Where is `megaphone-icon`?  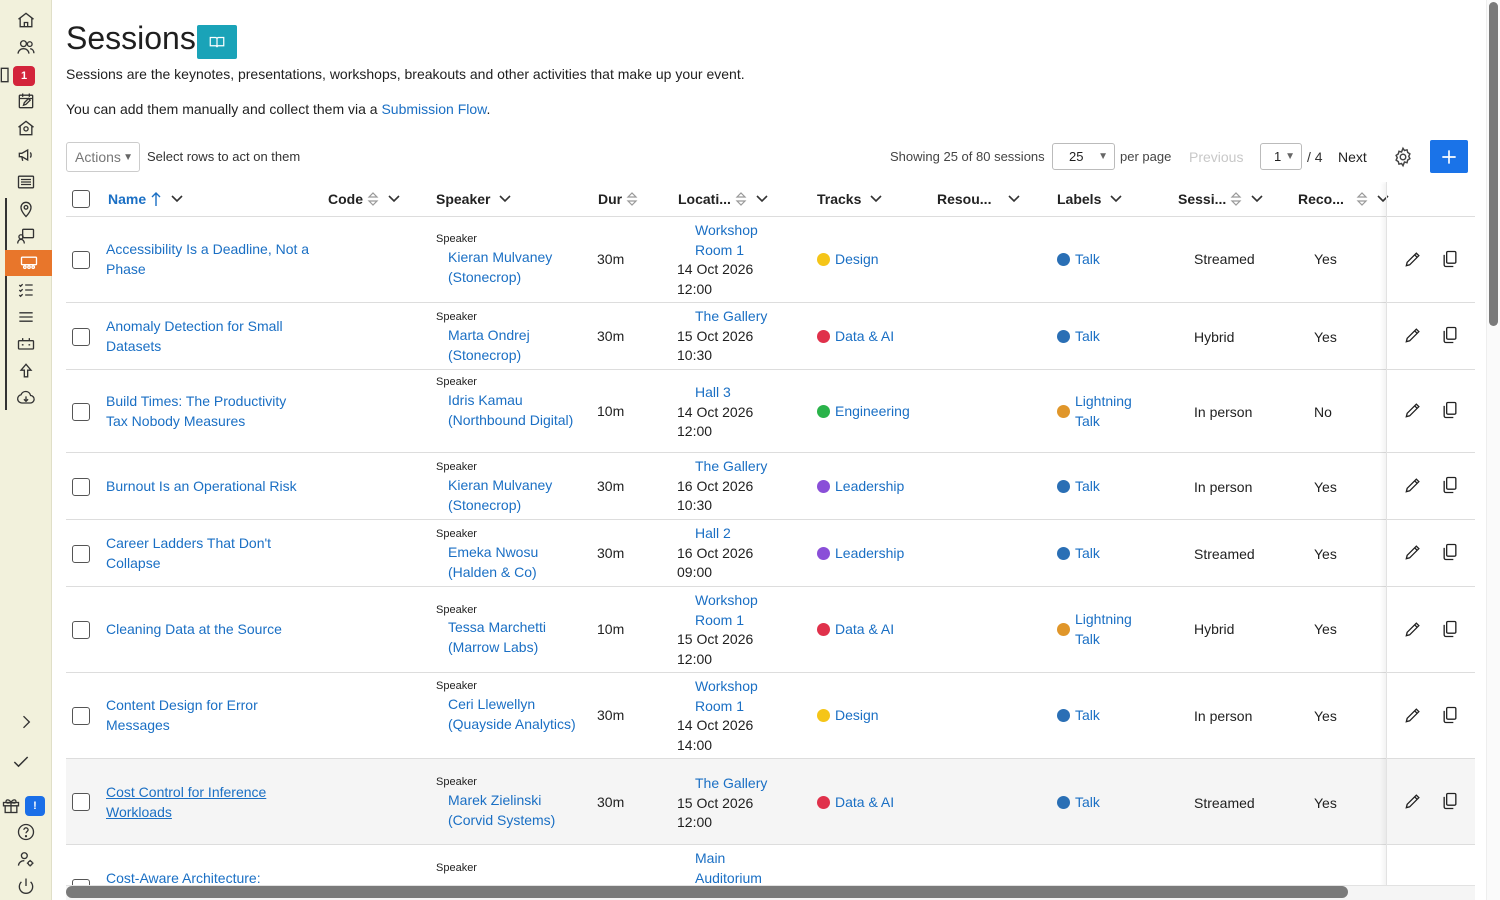
megaphone-icon is located at coordinates (26, 155).